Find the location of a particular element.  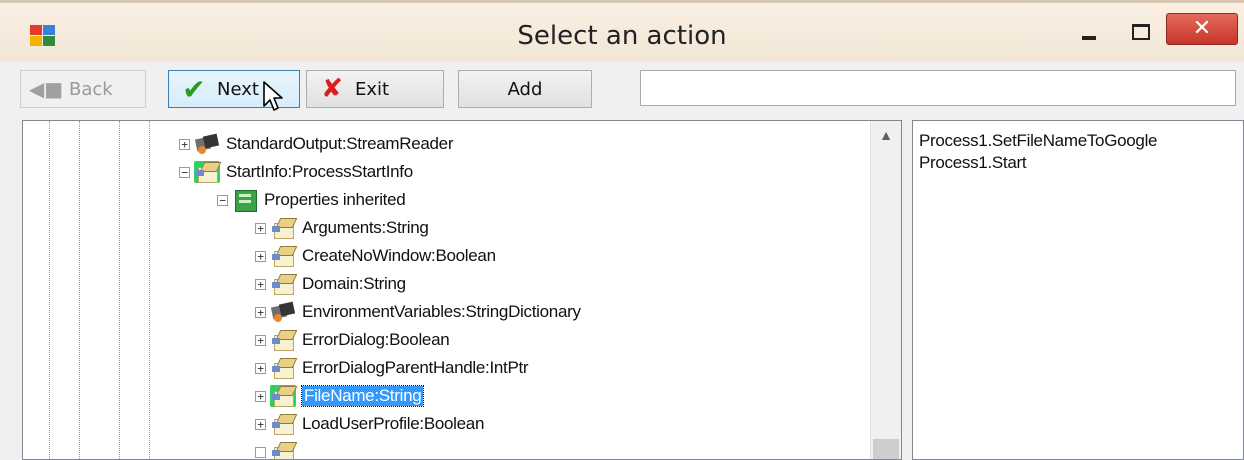

back-button: ◀■ Back is located at coordinates (83, 89).